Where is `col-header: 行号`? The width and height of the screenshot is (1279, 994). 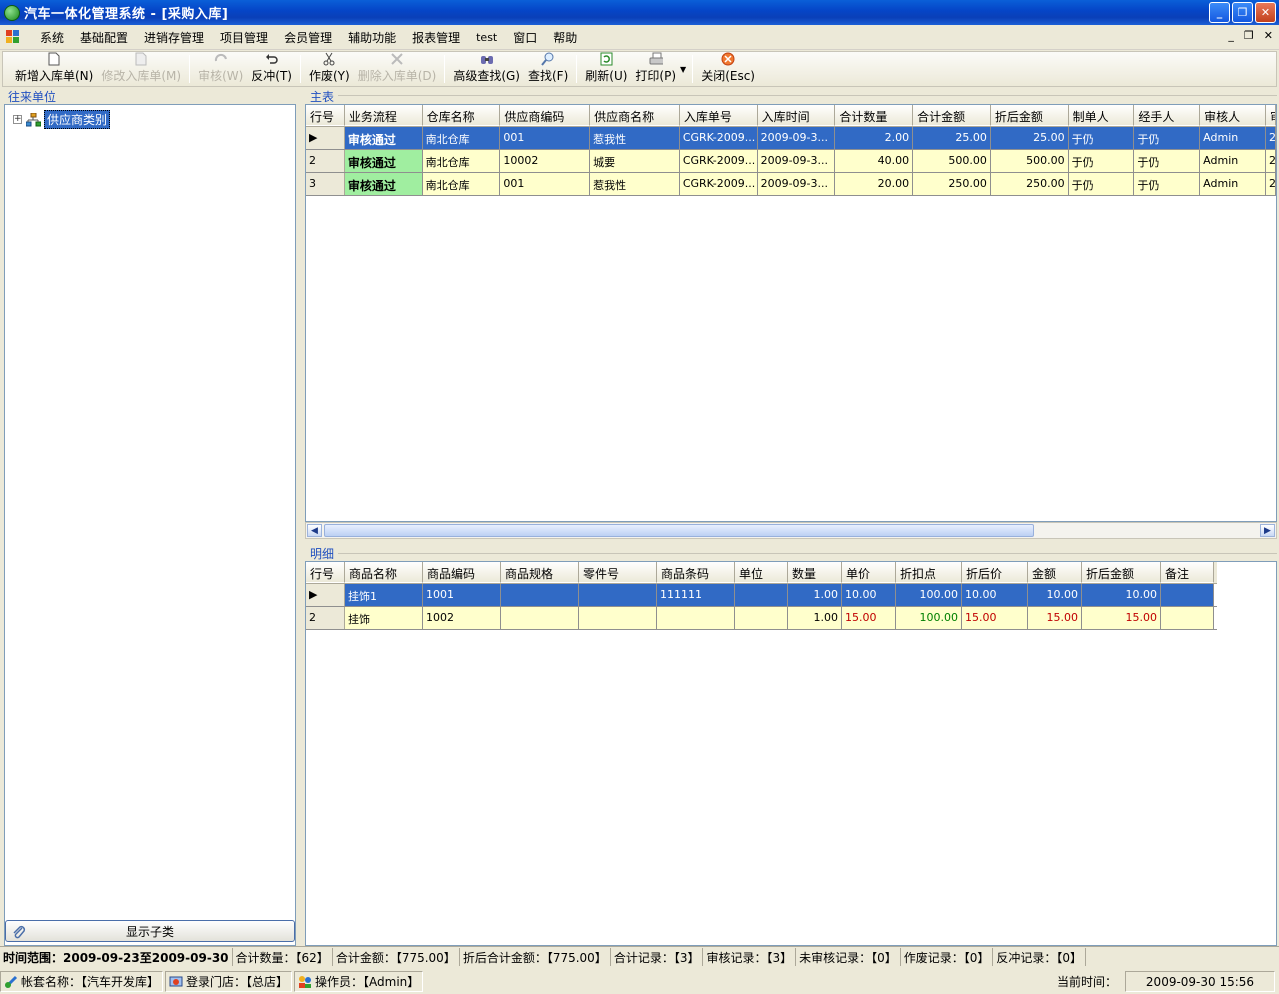 col-header: 行号 is located at coordinates (325, 115).